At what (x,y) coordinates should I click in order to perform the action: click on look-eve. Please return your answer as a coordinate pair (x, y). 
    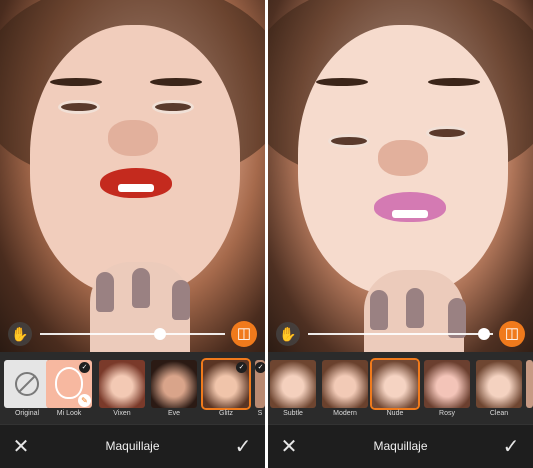
    Looking at the image, I should click on (174, 384).